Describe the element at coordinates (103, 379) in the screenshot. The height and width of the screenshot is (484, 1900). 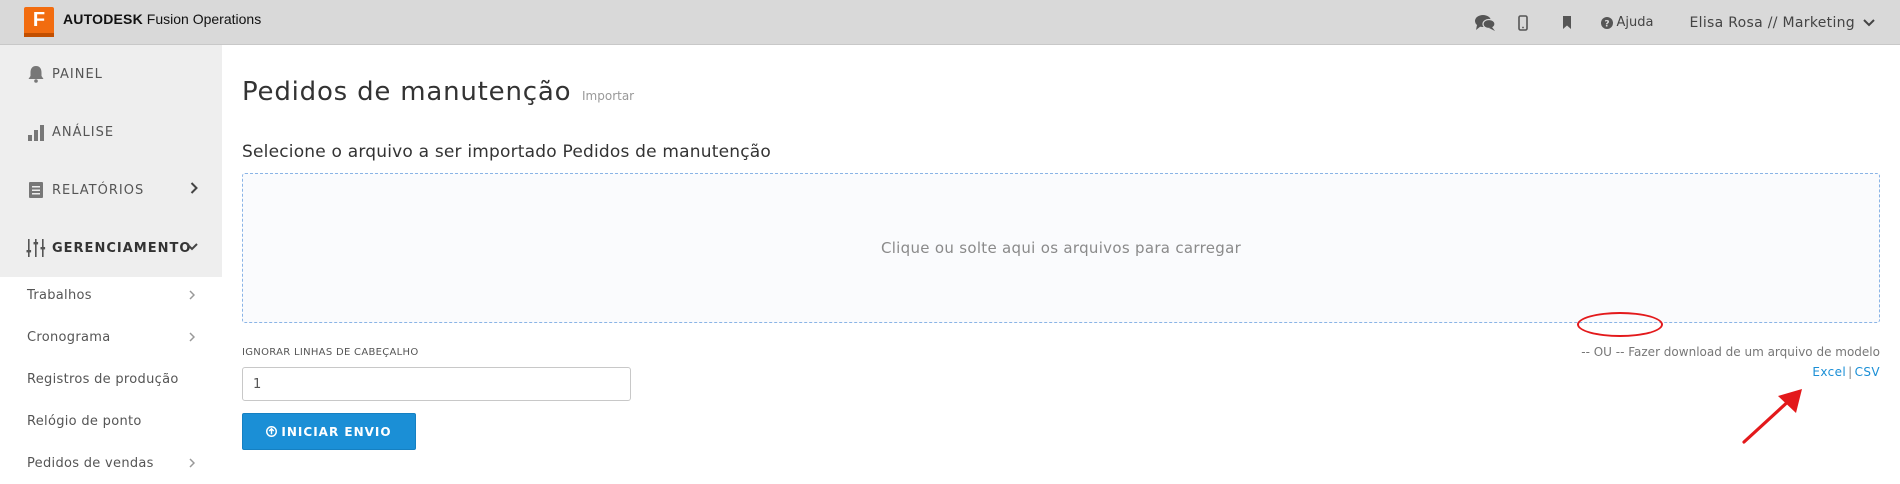
I see `sidebar-sub-label: Registros de produção` at that location.